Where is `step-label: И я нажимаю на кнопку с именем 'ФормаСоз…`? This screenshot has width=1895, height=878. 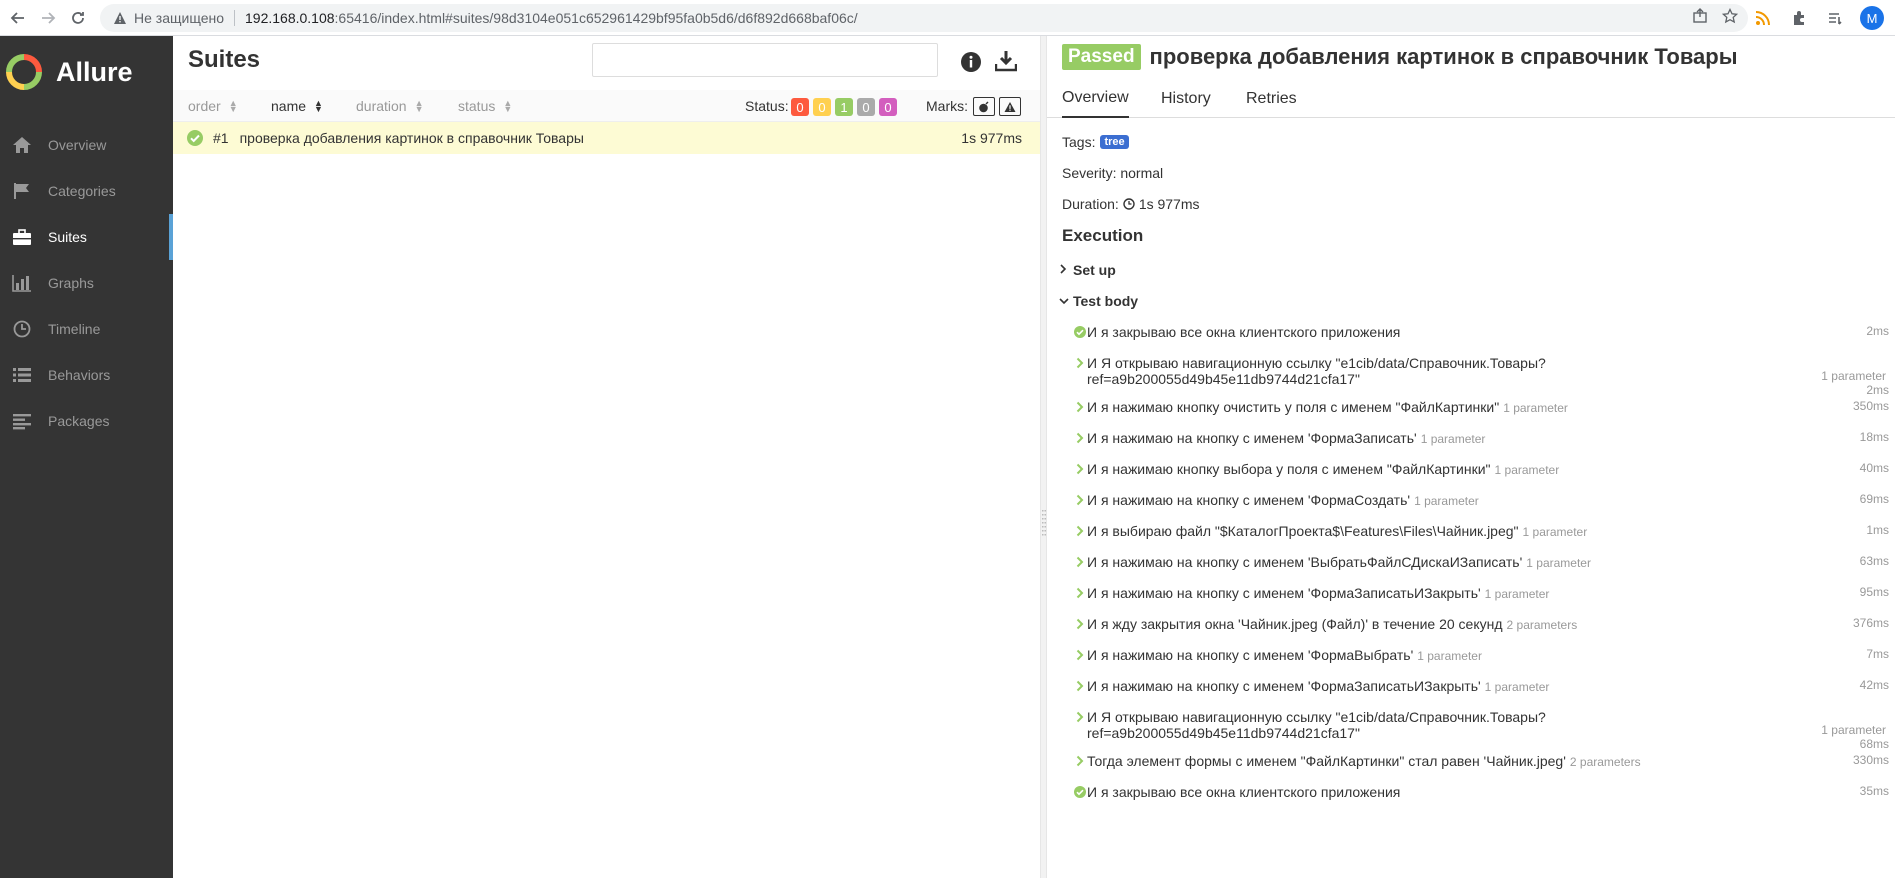 step-label: И я нажимаю на кнопку с именем 'ФормаСоз… is located at coordinates (1249, 500).